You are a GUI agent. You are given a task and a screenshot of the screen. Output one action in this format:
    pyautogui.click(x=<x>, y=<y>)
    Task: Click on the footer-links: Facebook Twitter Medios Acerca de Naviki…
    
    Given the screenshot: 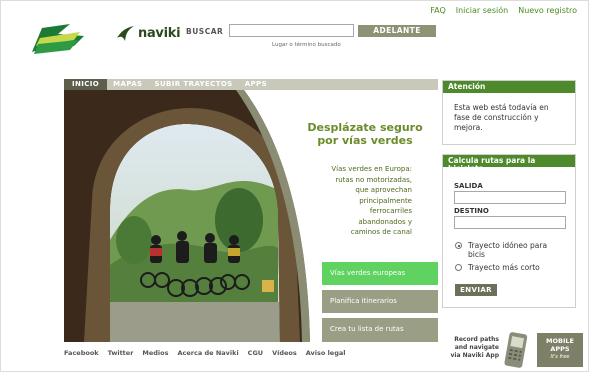 What is the action you would take?
    pyautogui.click(x=204, y=353)
    